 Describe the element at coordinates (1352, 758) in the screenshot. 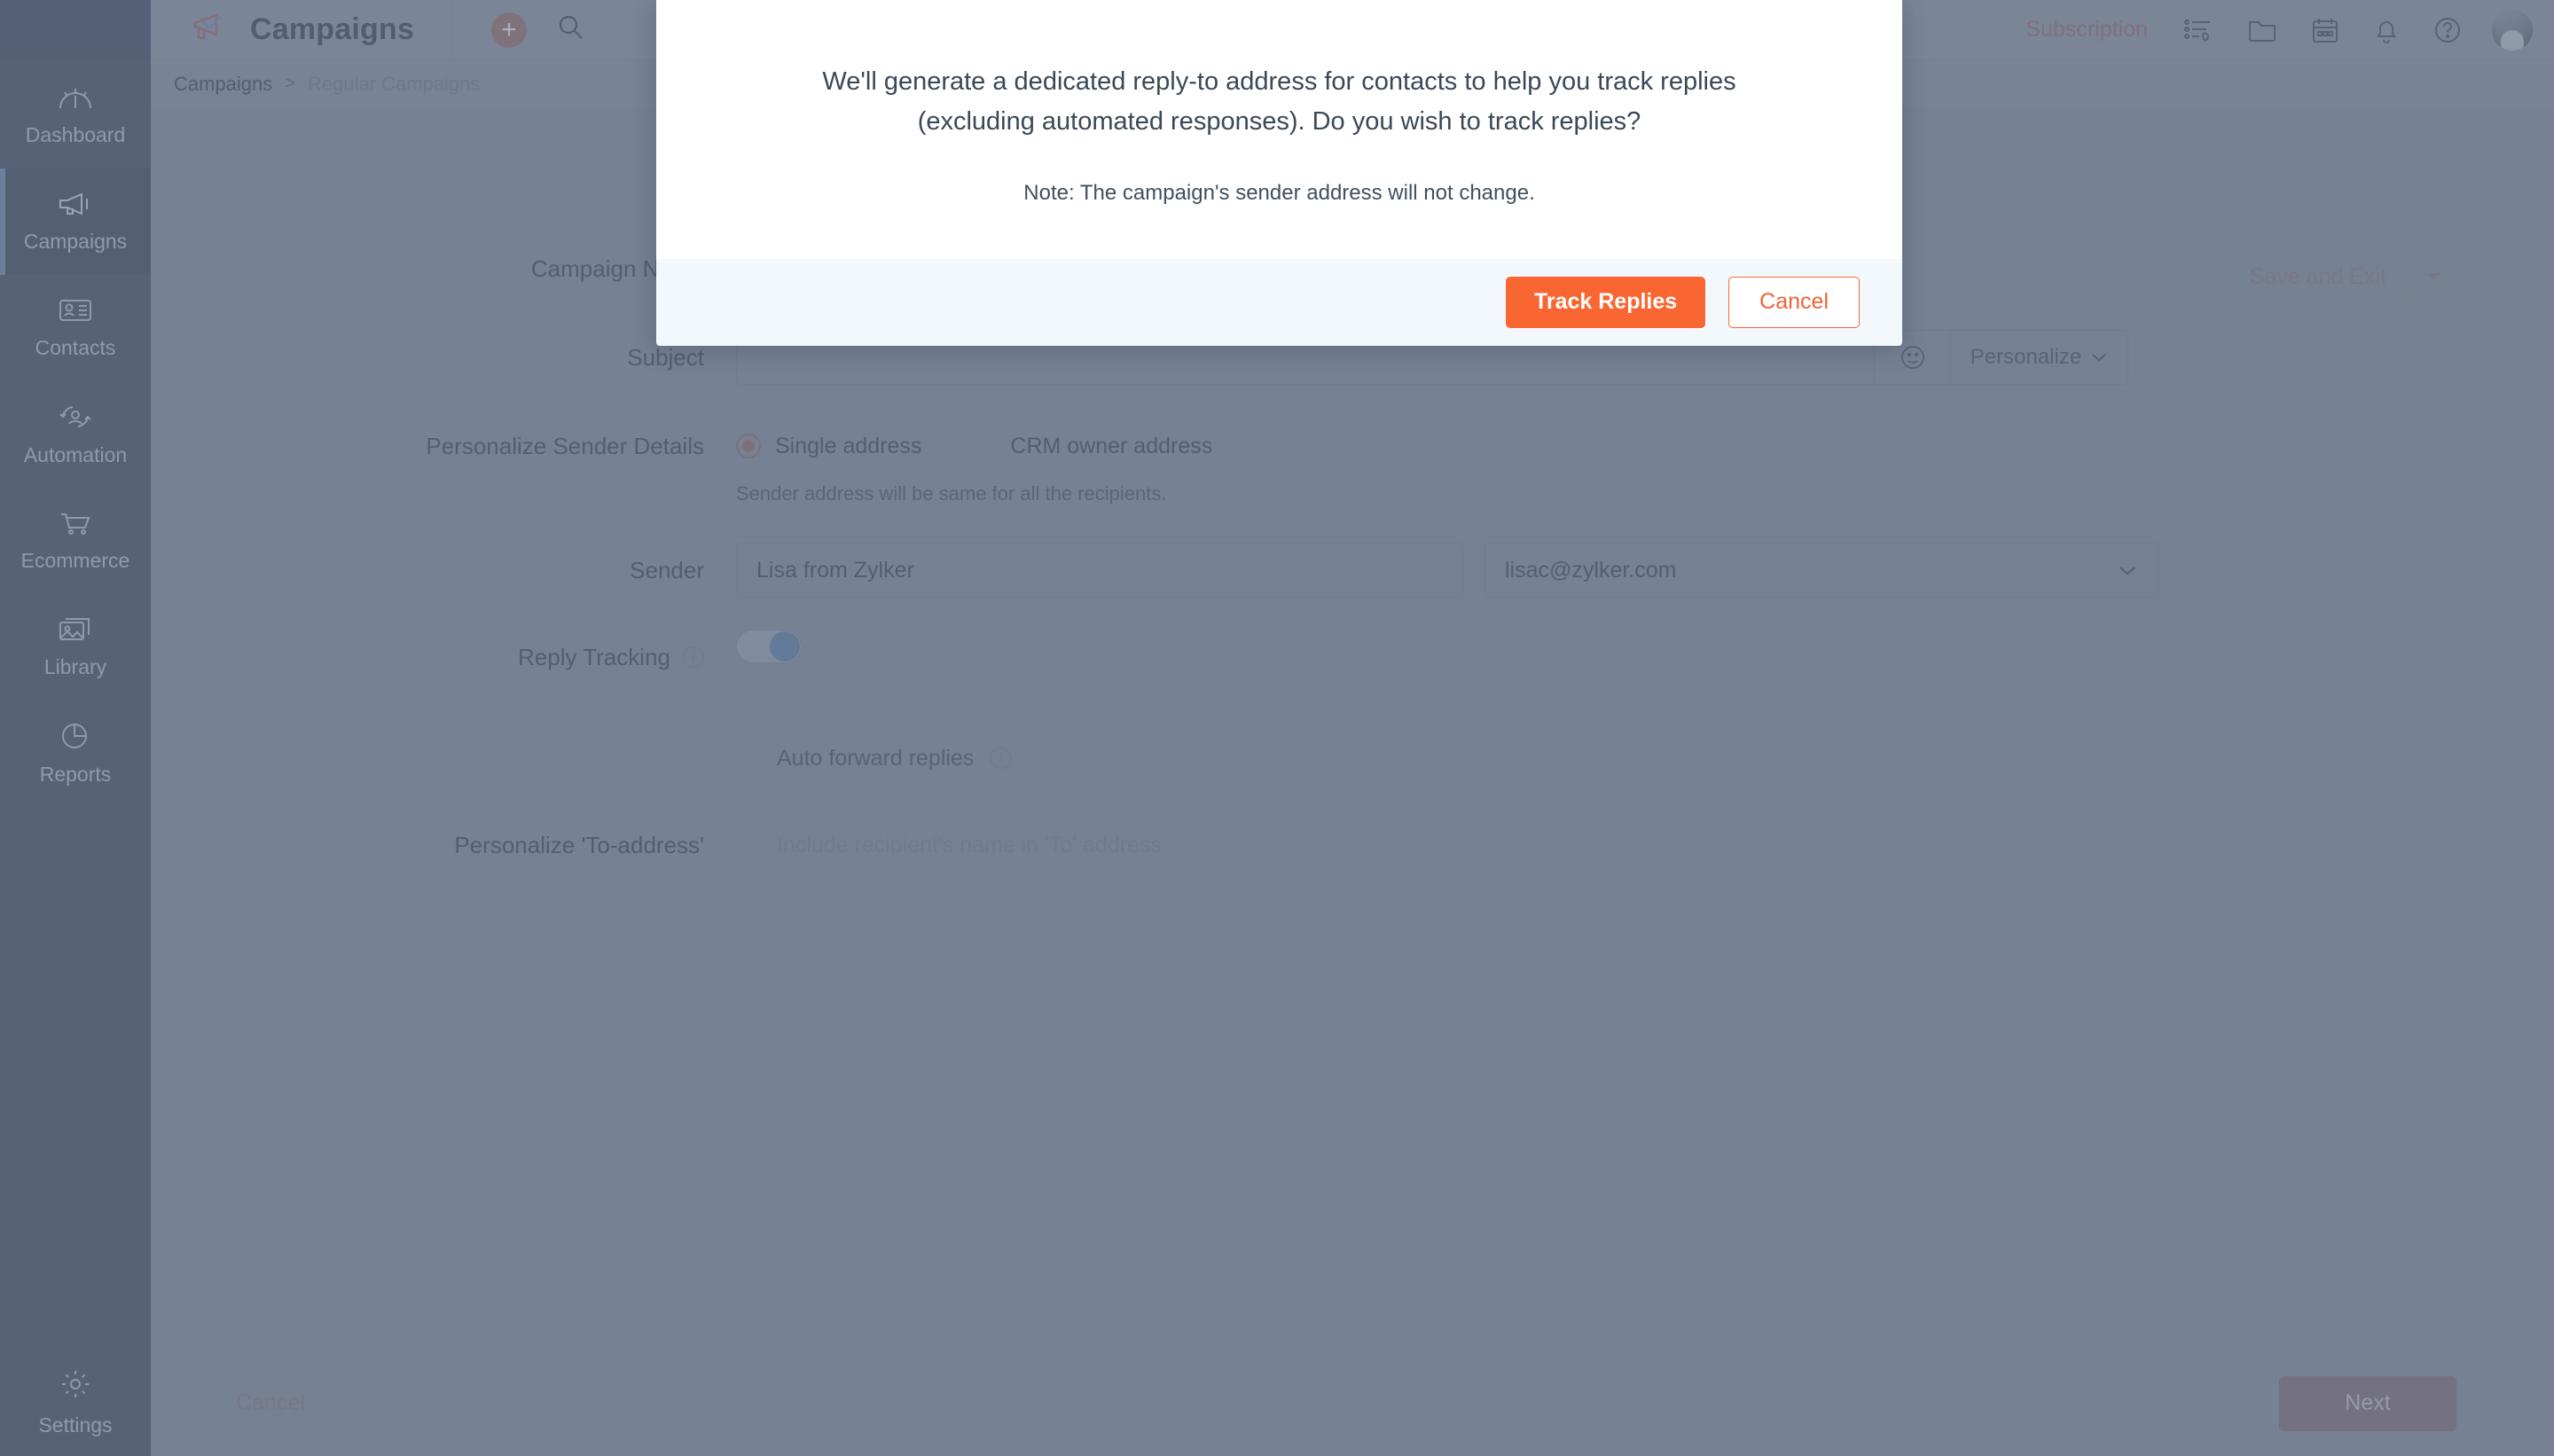

I see `row-auto-forward: Auto forward replies i` at that location.